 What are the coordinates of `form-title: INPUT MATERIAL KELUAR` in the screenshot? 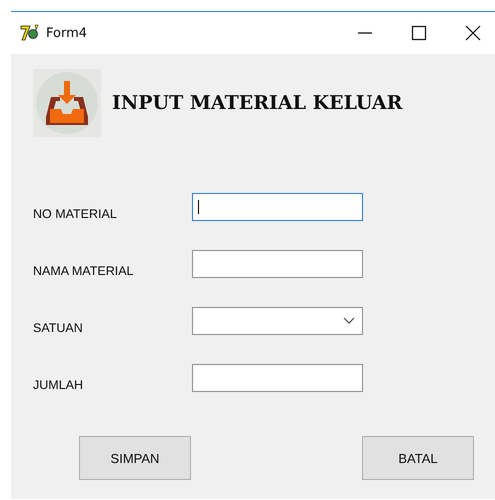 It's located at (257, 103).